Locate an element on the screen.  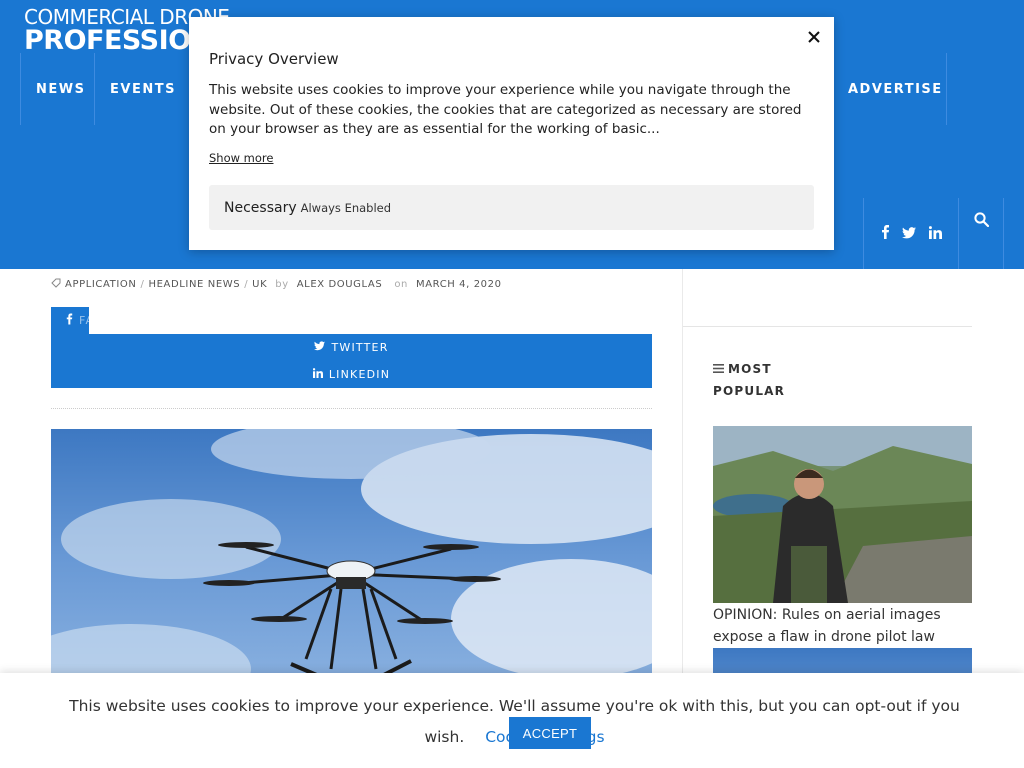
necessary-cookies-row: Necessary Always Enabled is located at coordinates (511, 207).